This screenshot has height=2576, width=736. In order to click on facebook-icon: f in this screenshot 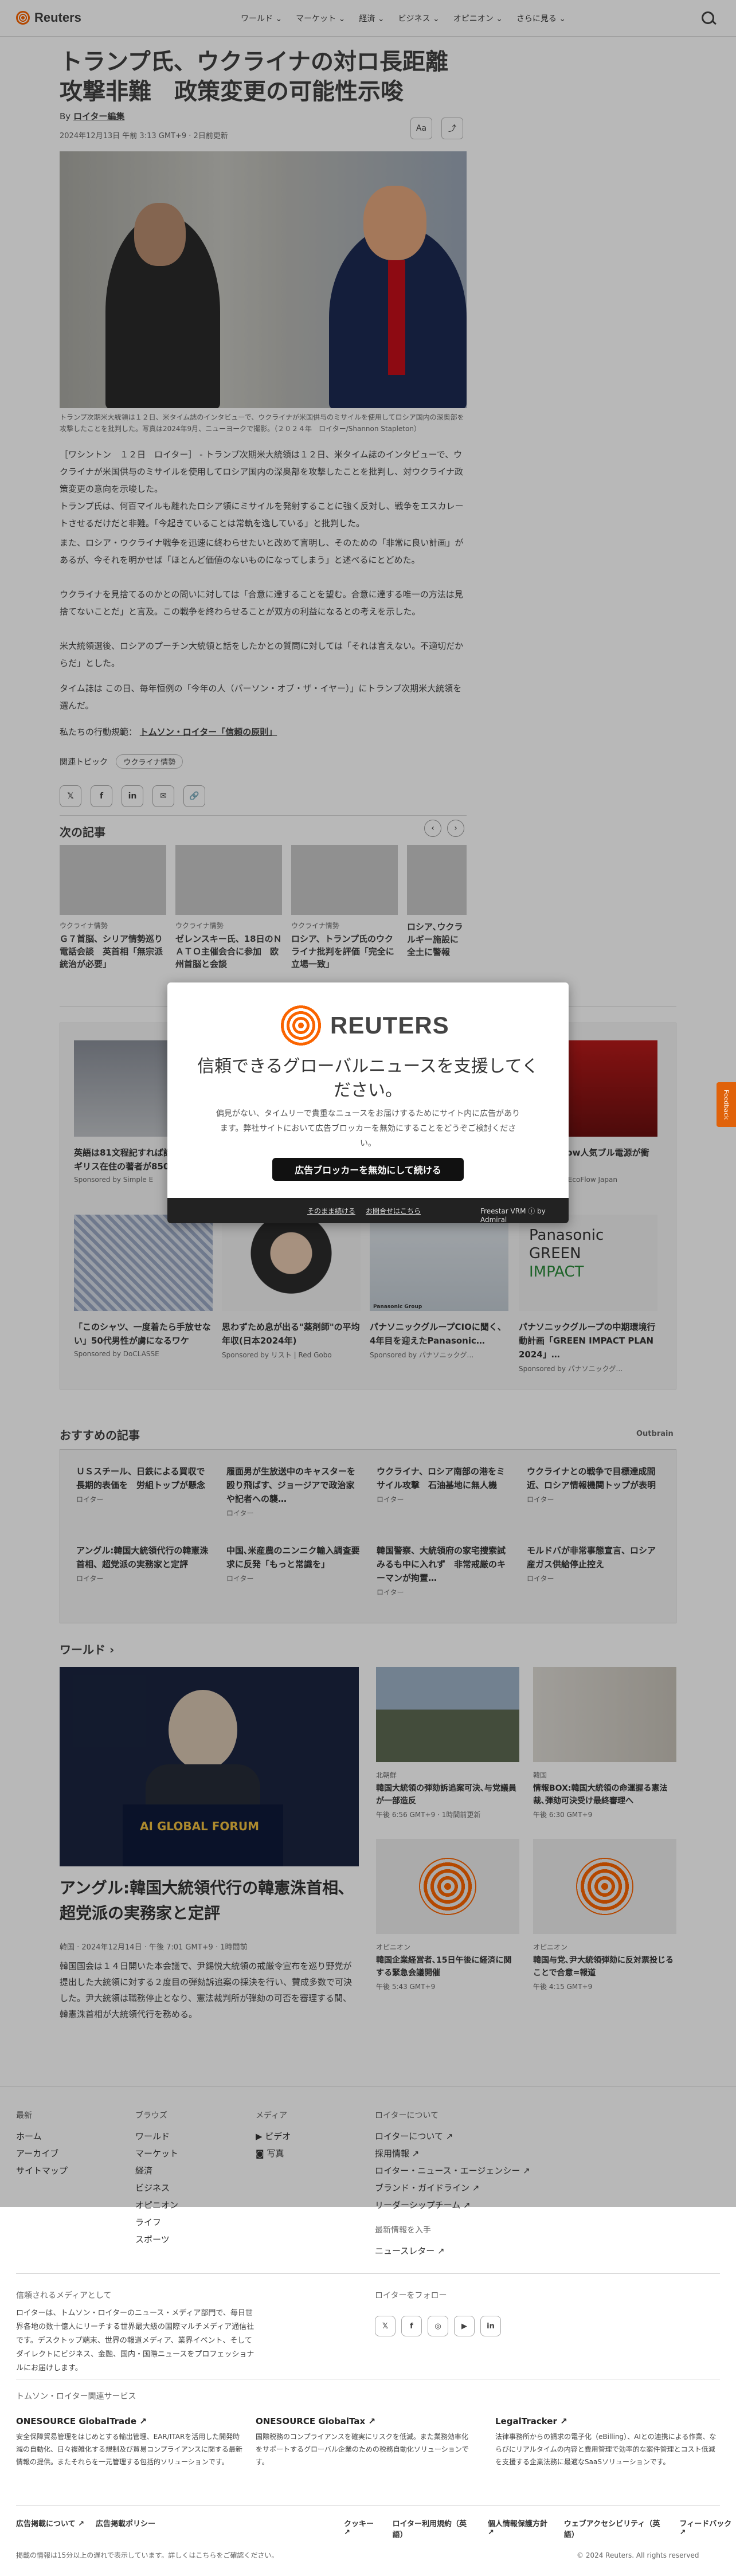, I will do `click(411, 2326)`.